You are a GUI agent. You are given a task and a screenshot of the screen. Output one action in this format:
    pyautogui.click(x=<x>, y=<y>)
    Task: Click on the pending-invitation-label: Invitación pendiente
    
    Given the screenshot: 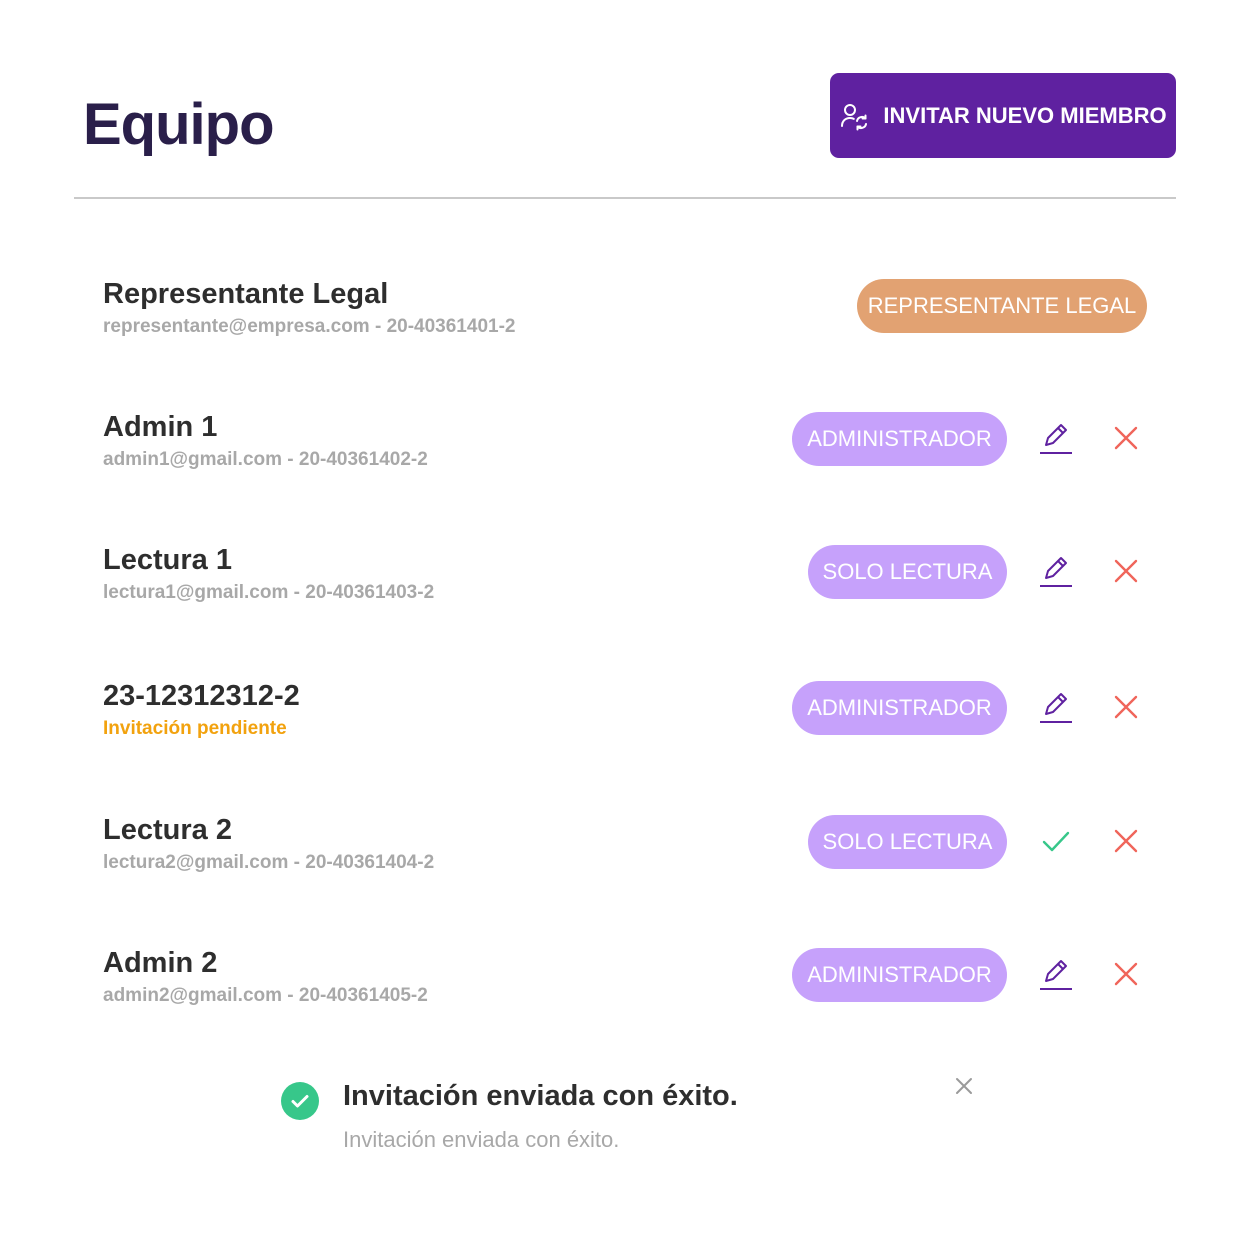 What is the action you would take?
    pyautogui.click(x=195, y=728)
    